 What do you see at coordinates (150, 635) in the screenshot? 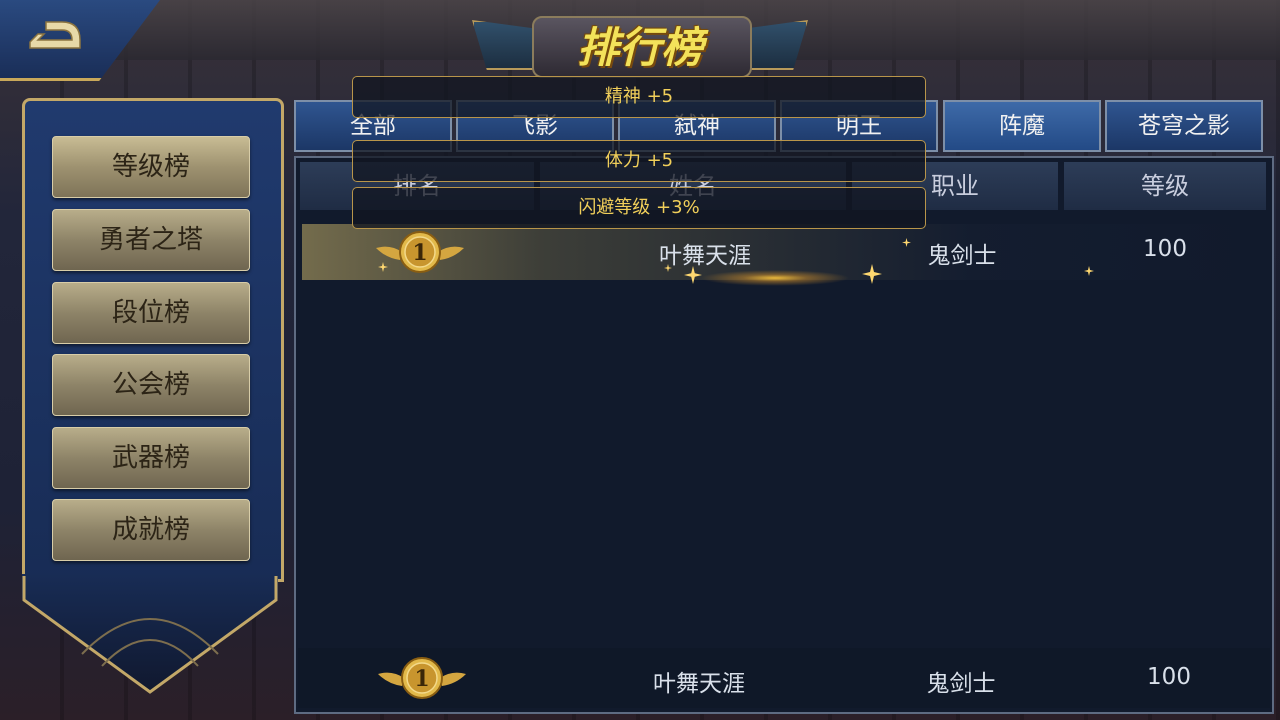
I see `sidebar-arc-decoration` at bounding box center [150, 635].